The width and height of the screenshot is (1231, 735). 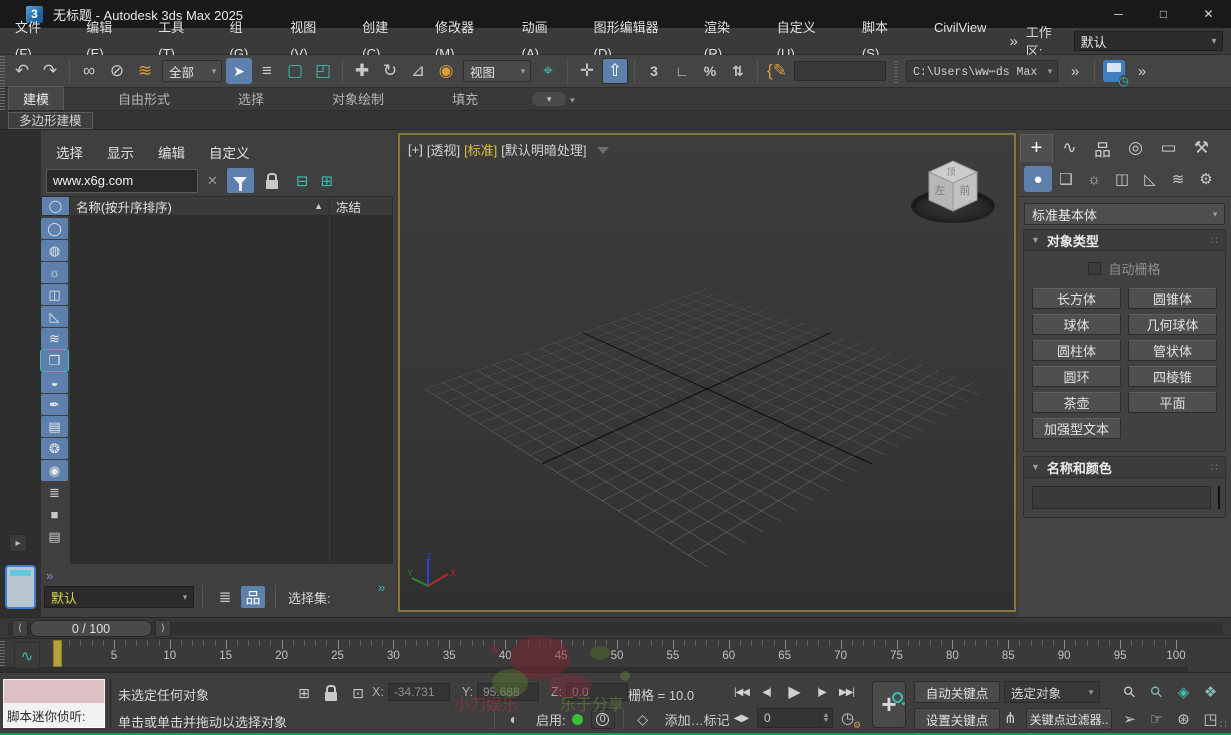 I want to click on name-color-rollout-header: ▼ 名称和颜色 ∷, so click(x=1124, y=467).